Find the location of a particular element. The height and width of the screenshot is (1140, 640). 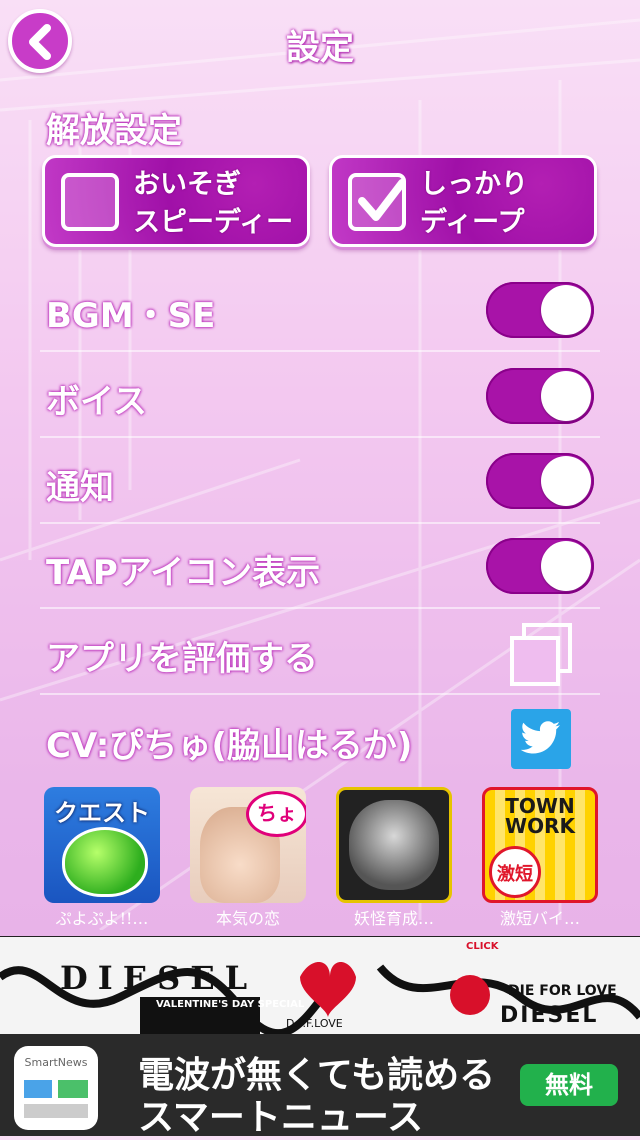

tap-icon-label: TAPアイコン表示 is located at coordinates (183, 573).